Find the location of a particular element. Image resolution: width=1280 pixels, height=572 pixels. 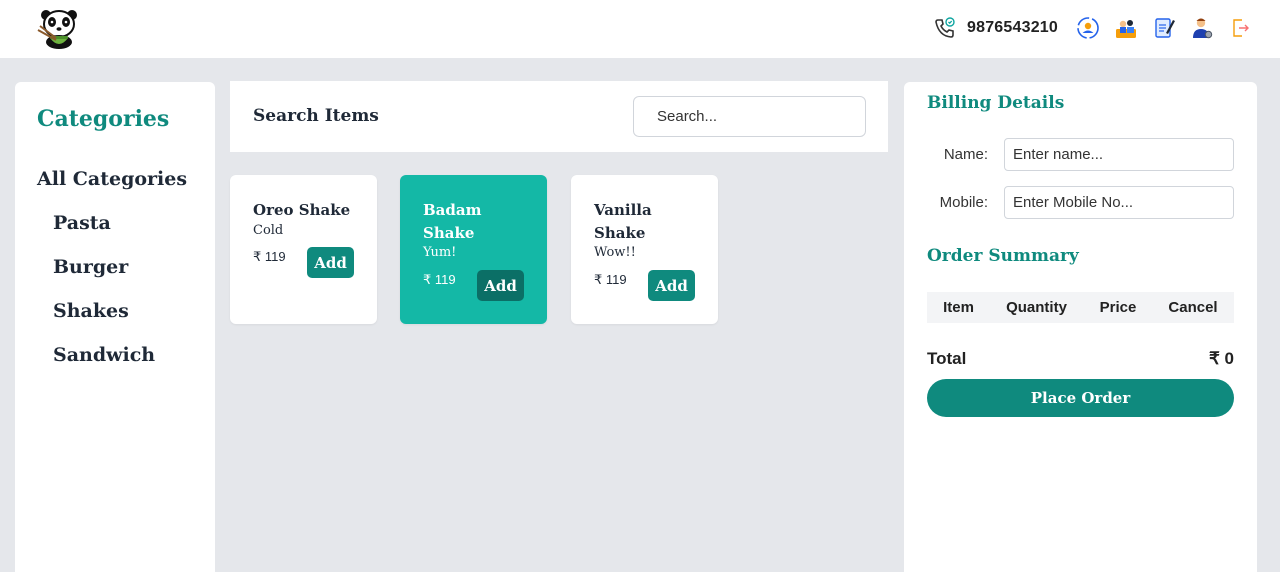

item-description: Wow!! is located at coordinates (615, 252).